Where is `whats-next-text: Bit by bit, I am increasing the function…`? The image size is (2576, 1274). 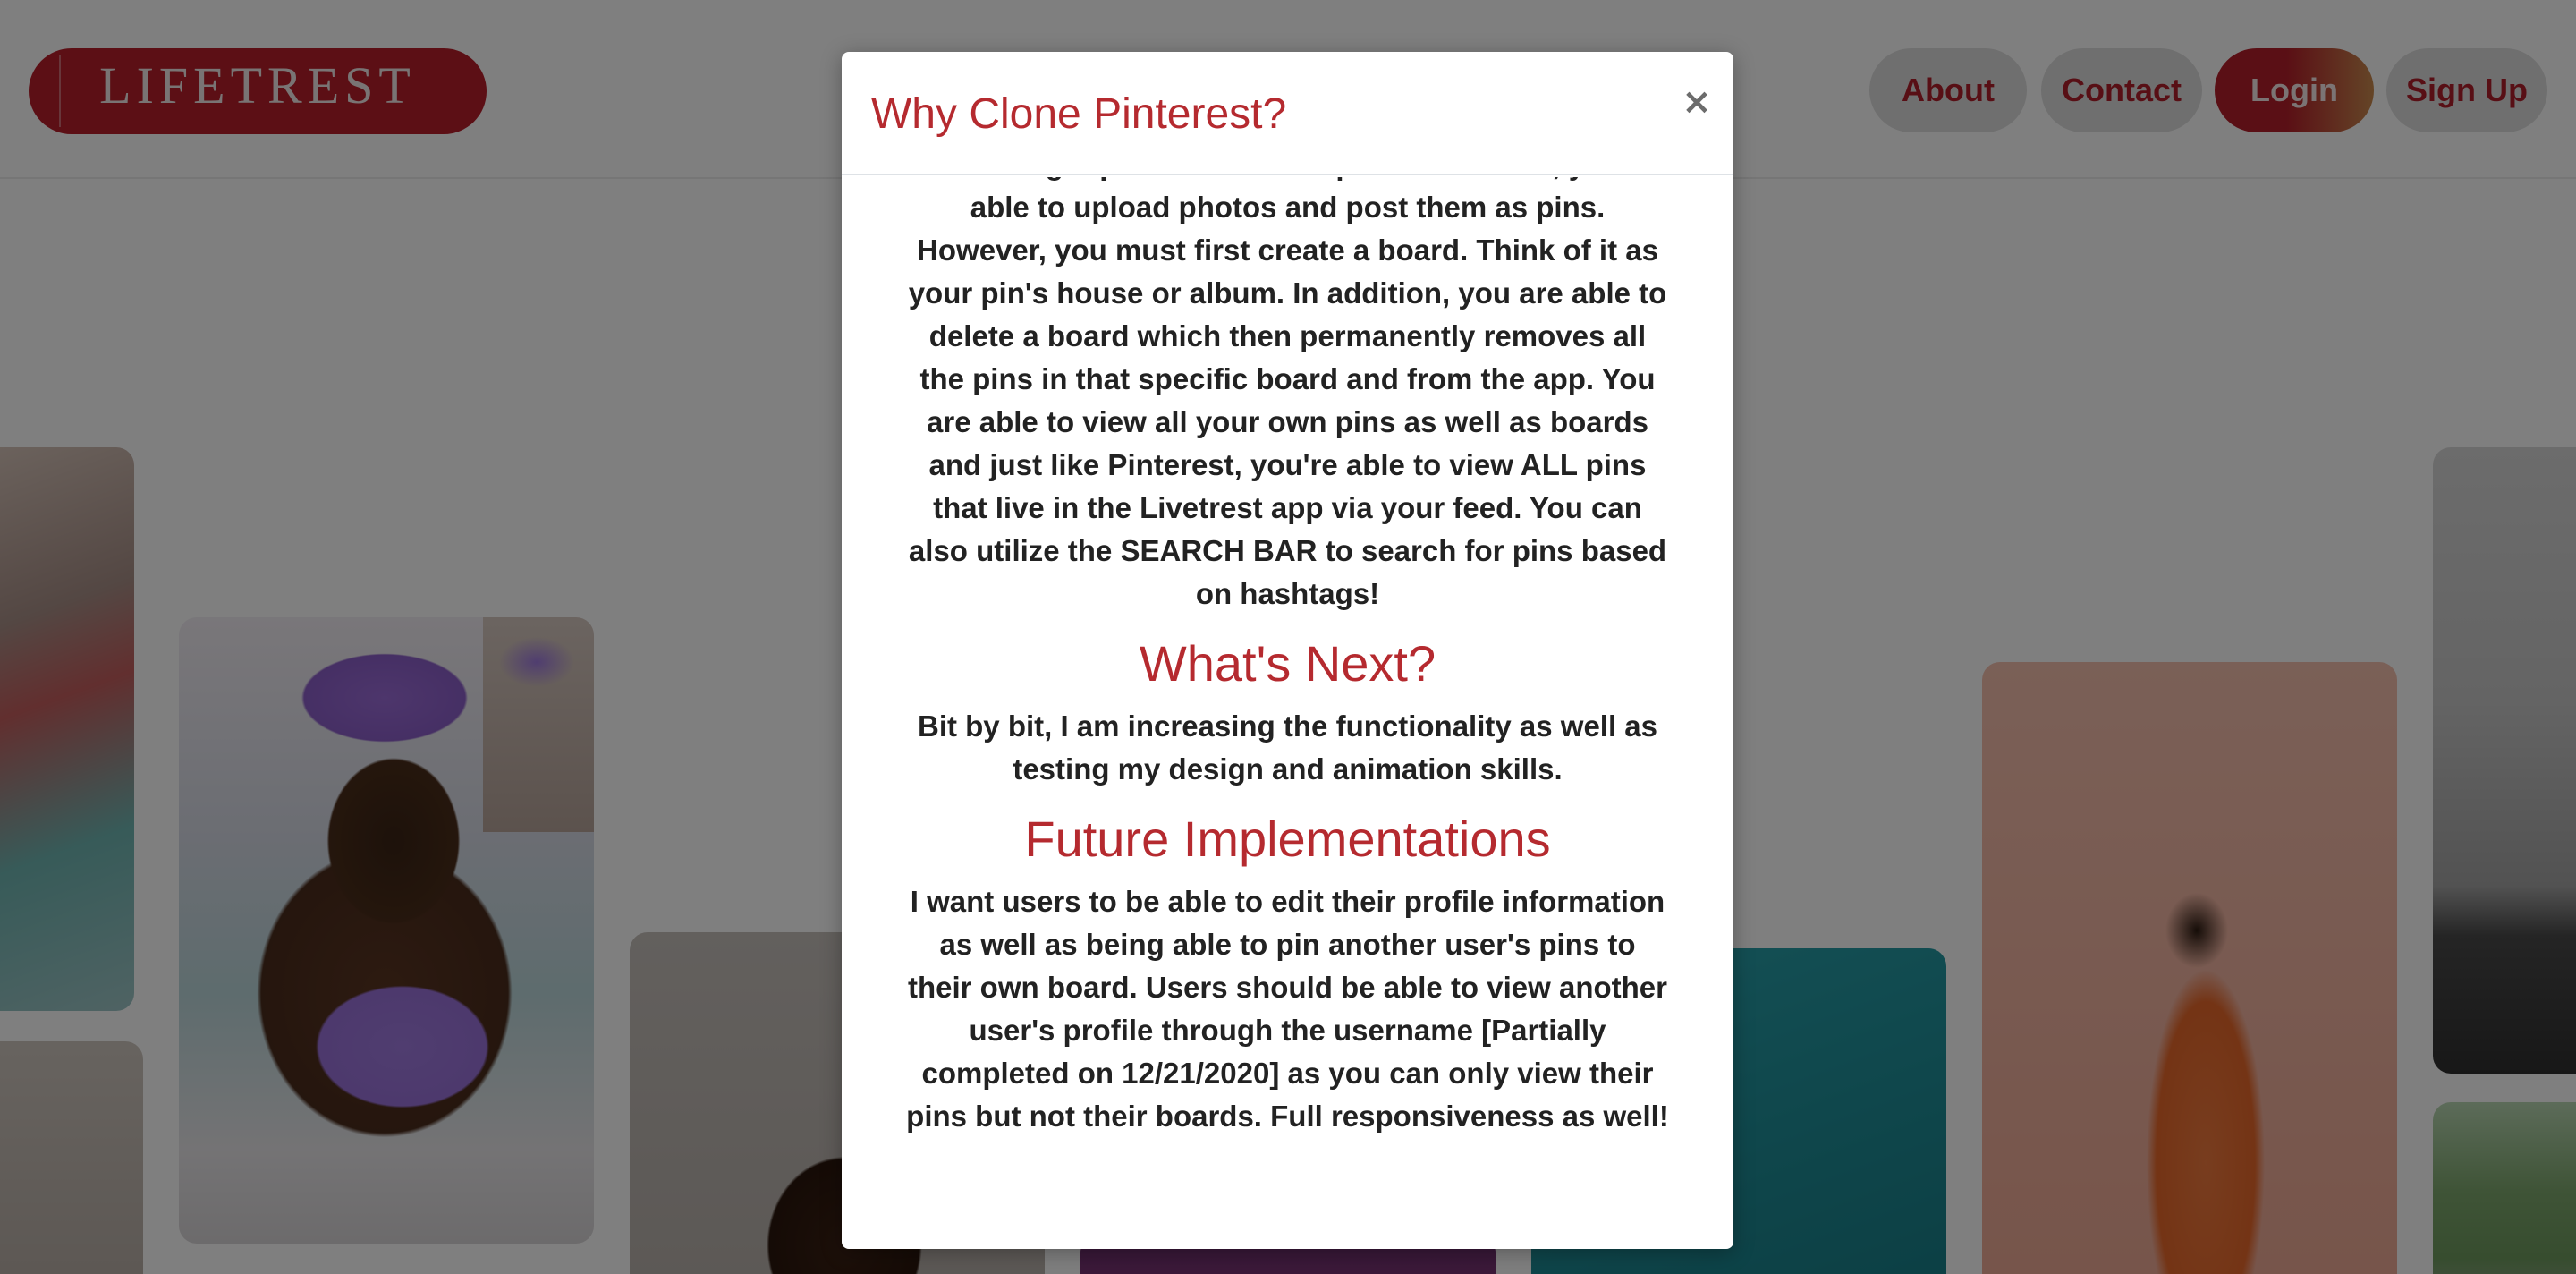
whats-next-text: Bit by bit, I am increasing the function… is located at coordinates (1287, 747).